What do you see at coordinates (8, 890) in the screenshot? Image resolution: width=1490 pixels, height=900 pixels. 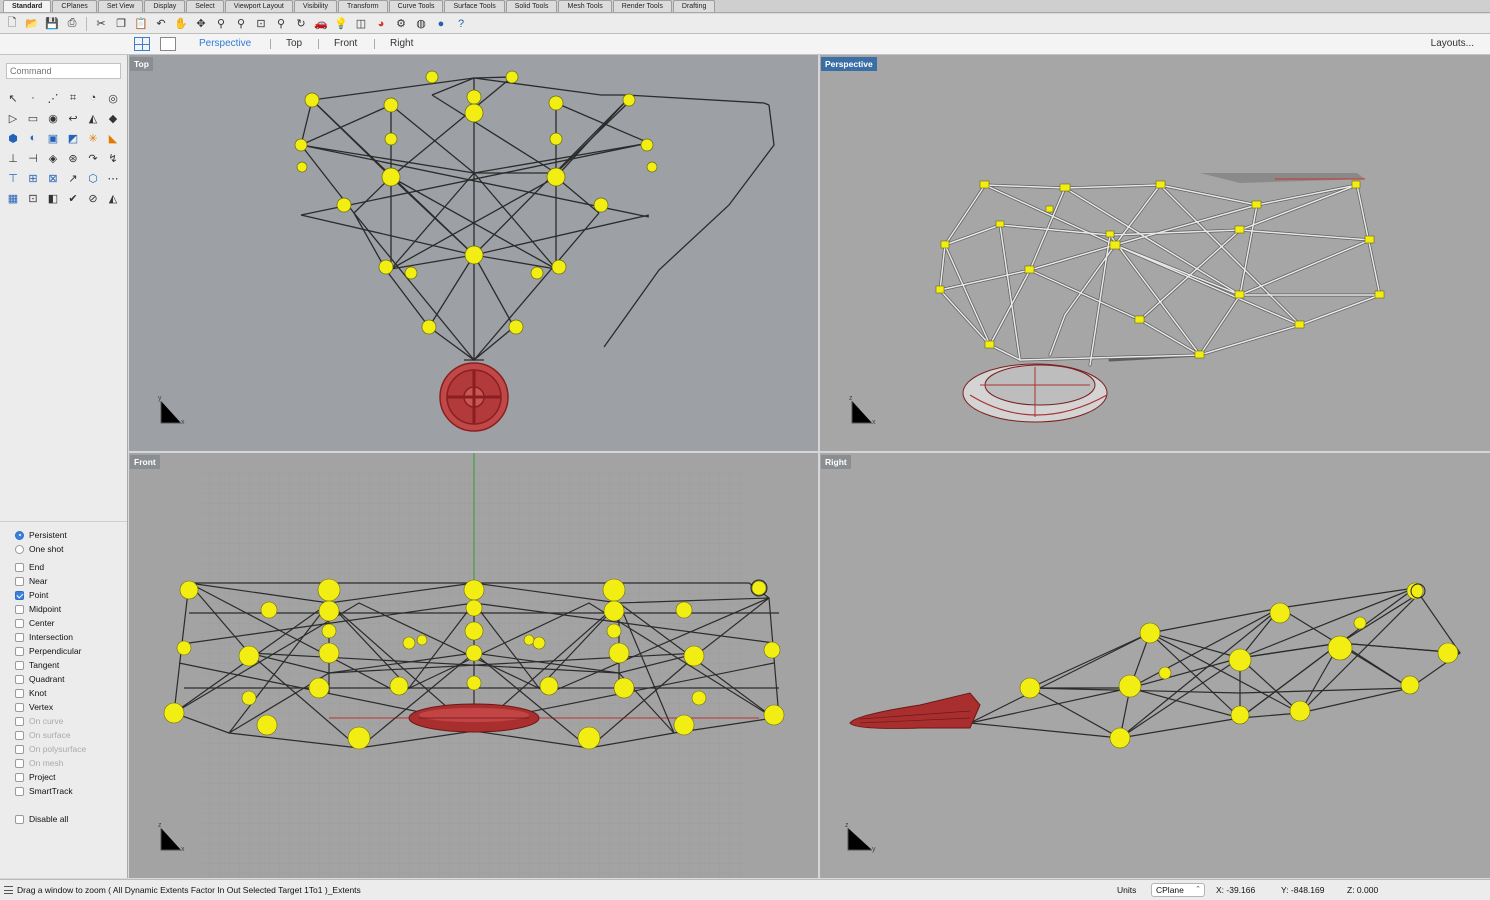 I see `menu-icon` at bounding box center [8, 890].